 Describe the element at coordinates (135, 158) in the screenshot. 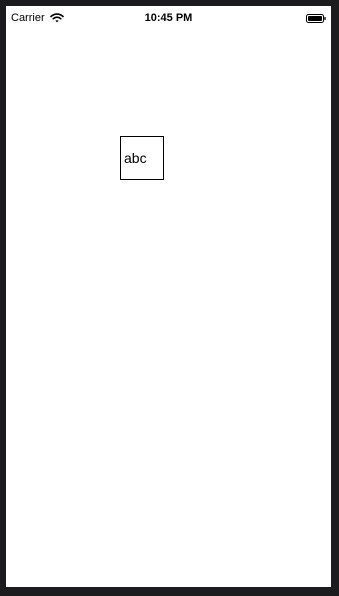

I see `text-box-label: abc` at that location.